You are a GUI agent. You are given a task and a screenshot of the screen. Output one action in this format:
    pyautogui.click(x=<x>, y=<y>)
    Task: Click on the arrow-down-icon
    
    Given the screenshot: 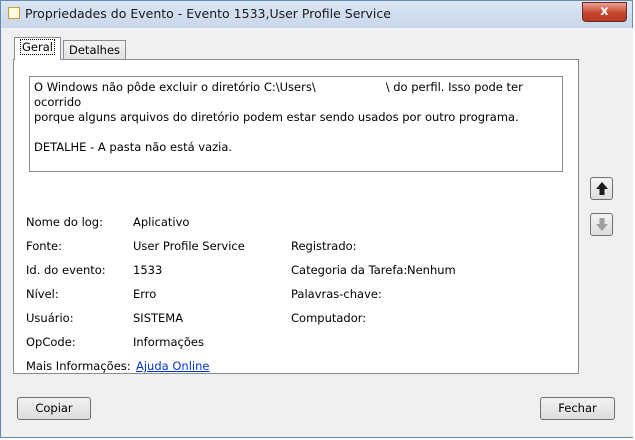 What is the action you would take?
    pyautogui.click(x=602, y=224)
    